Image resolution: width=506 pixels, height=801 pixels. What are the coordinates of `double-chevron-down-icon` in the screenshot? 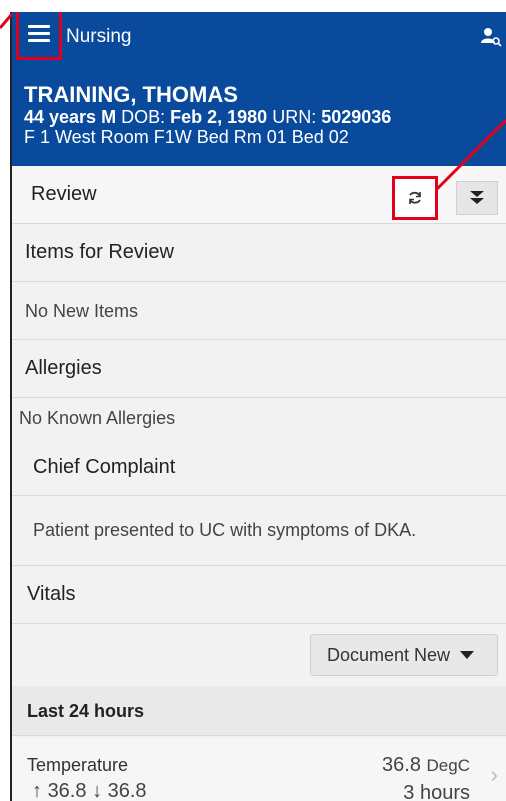 It's located at (477, 197).